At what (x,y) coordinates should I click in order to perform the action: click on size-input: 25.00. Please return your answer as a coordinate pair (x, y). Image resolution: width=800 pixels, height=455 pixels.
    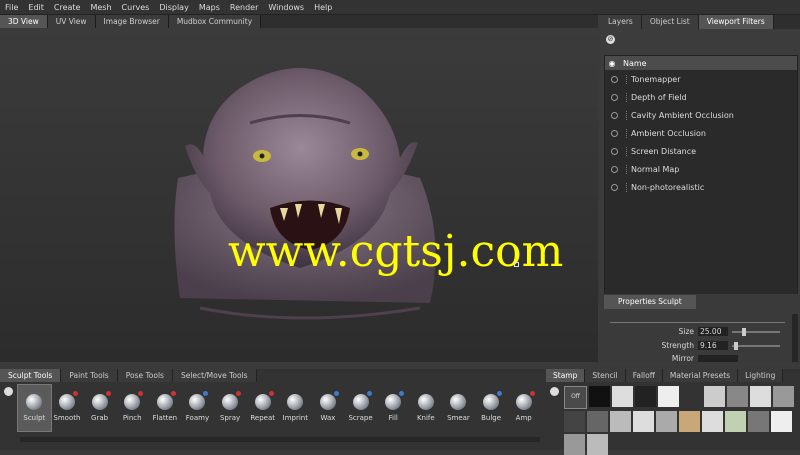
    Looking at the image, I should click on (713, 331).